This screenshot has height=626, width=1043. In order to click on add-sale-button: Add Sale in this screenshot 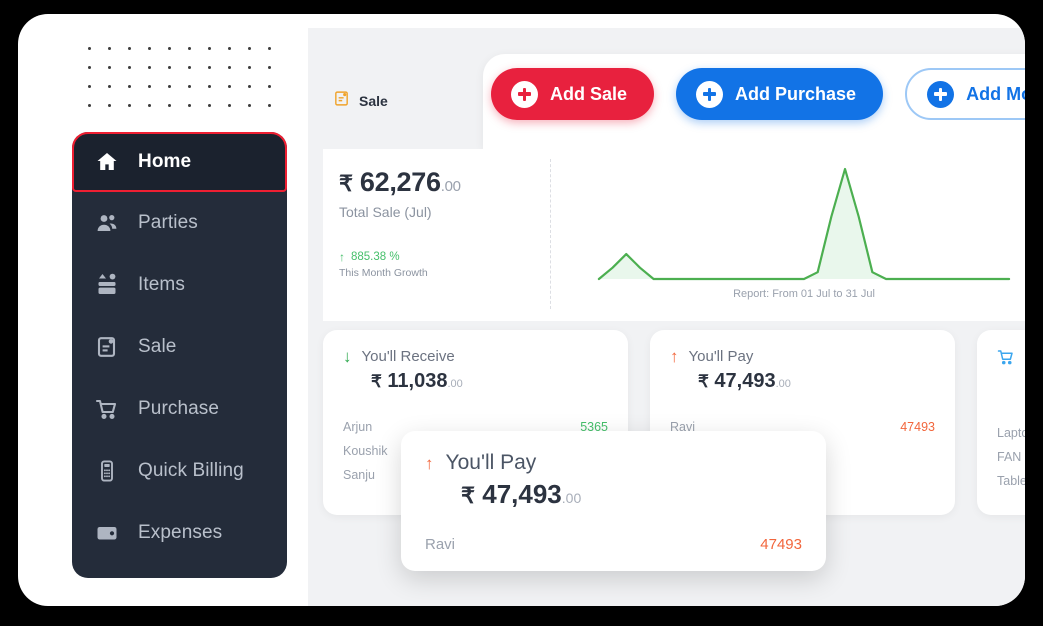, I will do `click(573, 94)`.